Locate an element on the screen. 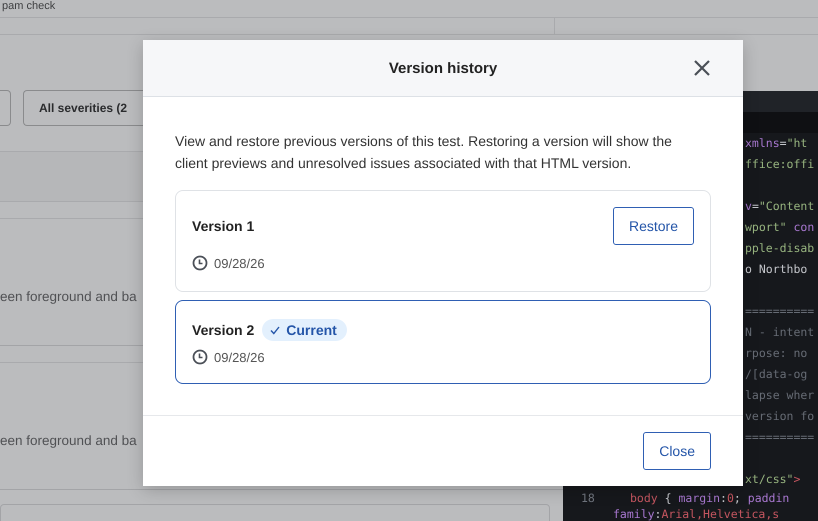  code-line: ffice:offi is located at coordinates (779, 164).